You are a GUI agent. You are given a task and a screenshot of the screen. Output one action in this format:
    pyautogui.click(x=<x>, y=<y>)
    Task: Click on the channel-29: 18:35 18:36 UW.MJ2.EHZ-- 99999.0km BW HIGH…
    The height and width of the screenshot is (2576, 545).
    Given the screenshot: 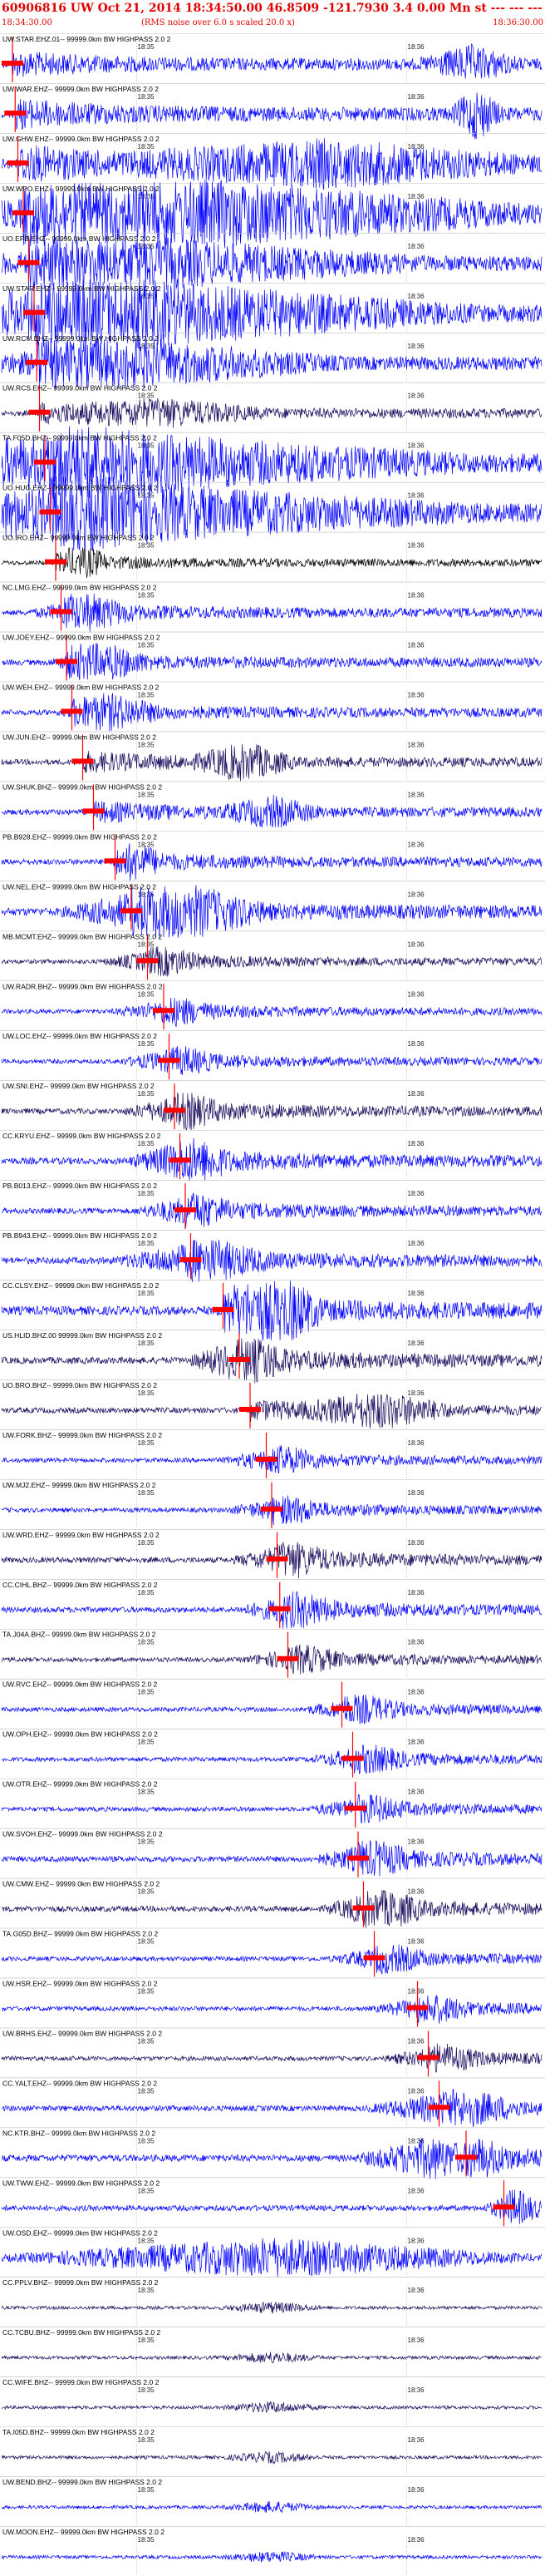 What is the action you would take?
    pyautogui.click(x=272, y=1503)
    